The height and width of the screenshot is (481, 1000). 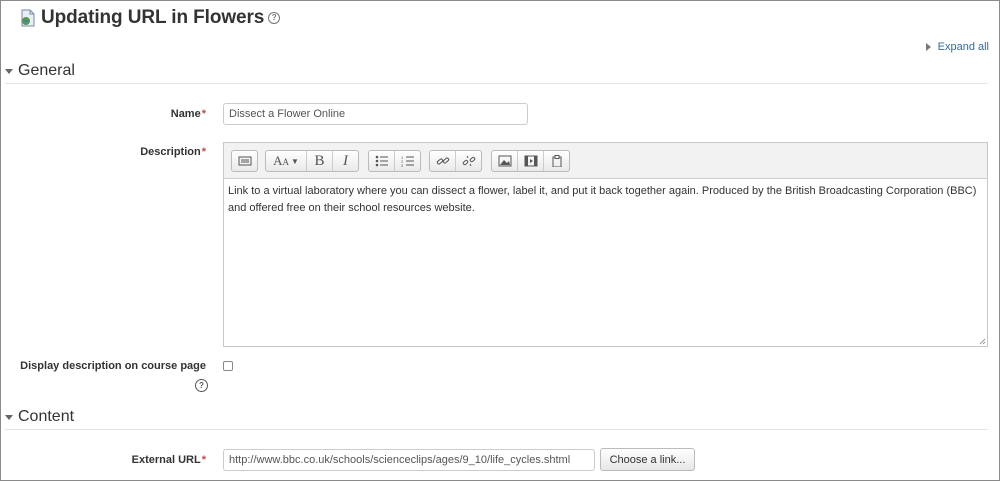 What do you see at coordinates (345, 161) in the screenshot?
I see `italic-icon: I` at bounding box center [345, 161].